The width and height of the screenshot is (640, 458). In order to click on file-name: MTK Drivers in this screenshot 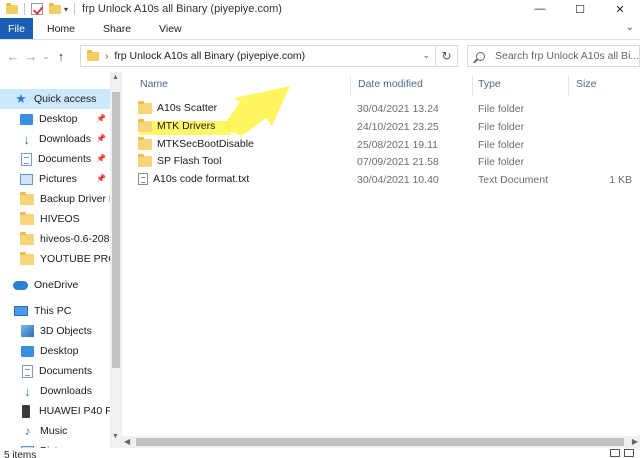, I will do `click(186, 126)`.